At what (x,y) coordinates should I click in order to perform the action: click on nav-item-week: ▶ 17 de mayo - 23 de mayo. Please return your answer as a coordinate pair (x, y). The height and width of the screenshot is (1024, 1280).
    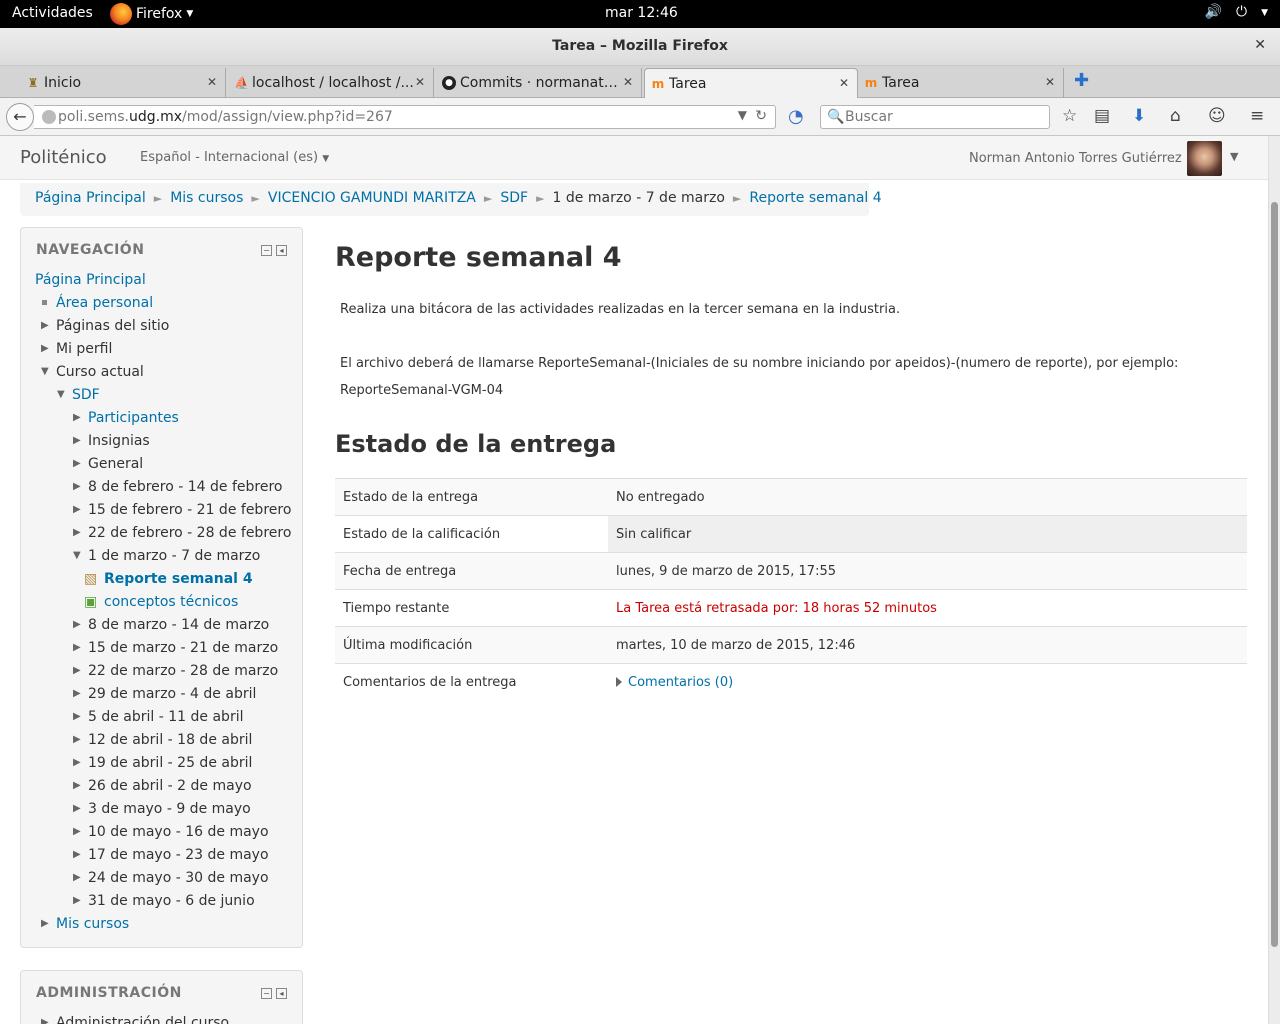
    Looking at the image, I should click on (171, 856).